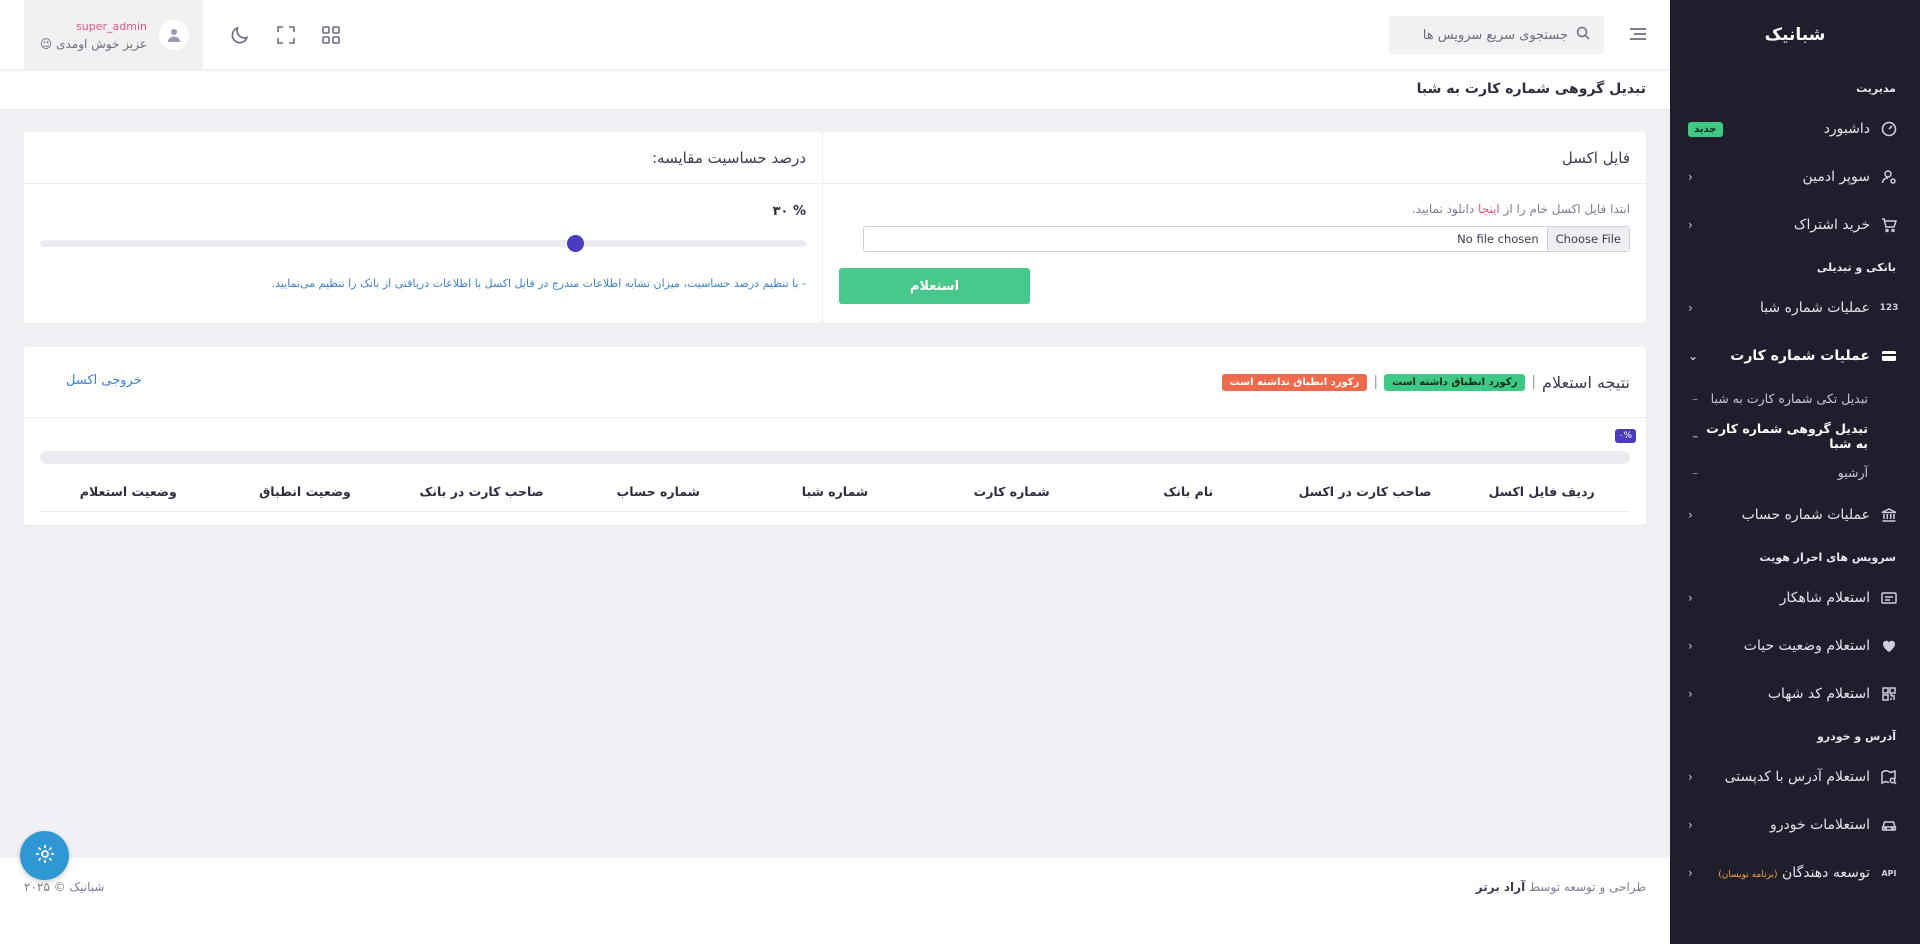 The height and width of the screenshot is (944, 1920). Describe the element at coordinates (1889, 515) in the screenshot. I see `bank-icon` at that location.